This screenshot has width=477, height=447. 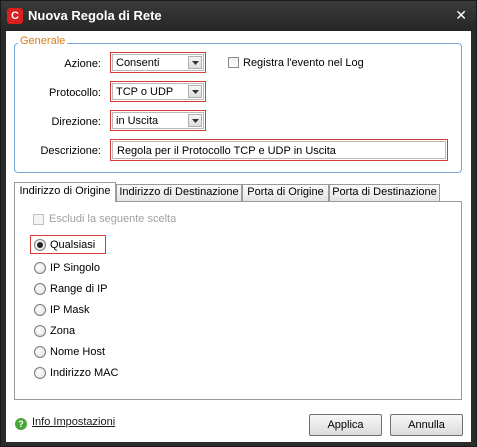 I want to click on radio-zone-label: Zona, so click(x=63, y=331).